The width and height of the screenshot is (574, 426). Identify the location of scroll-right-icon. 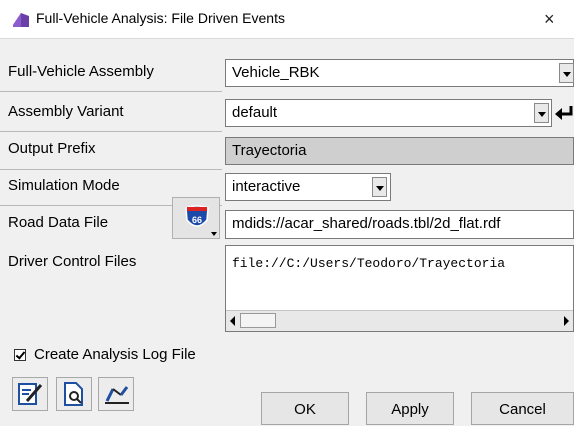
(566, 321).